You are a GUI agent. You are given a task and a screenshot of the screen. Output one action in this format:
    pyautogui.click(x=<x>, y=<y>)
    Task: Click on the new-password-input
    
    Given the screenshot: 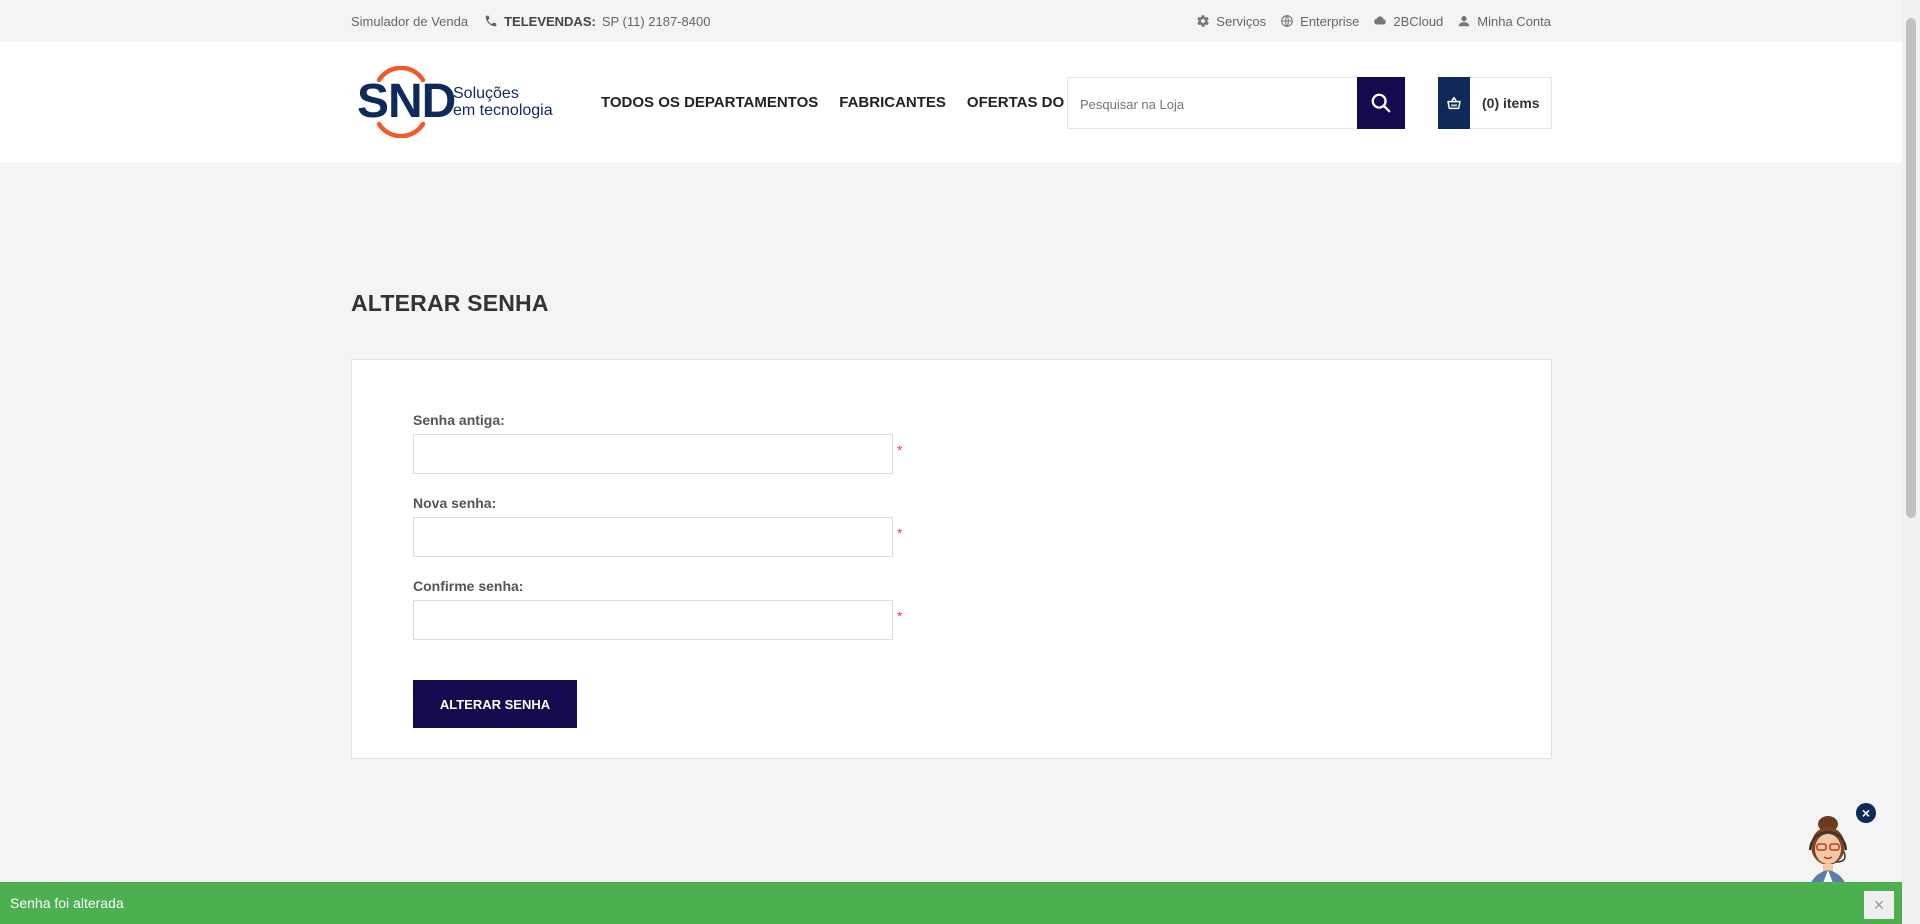 What is the action you would take?
    pyautogui.click(x=653, y=537)
    